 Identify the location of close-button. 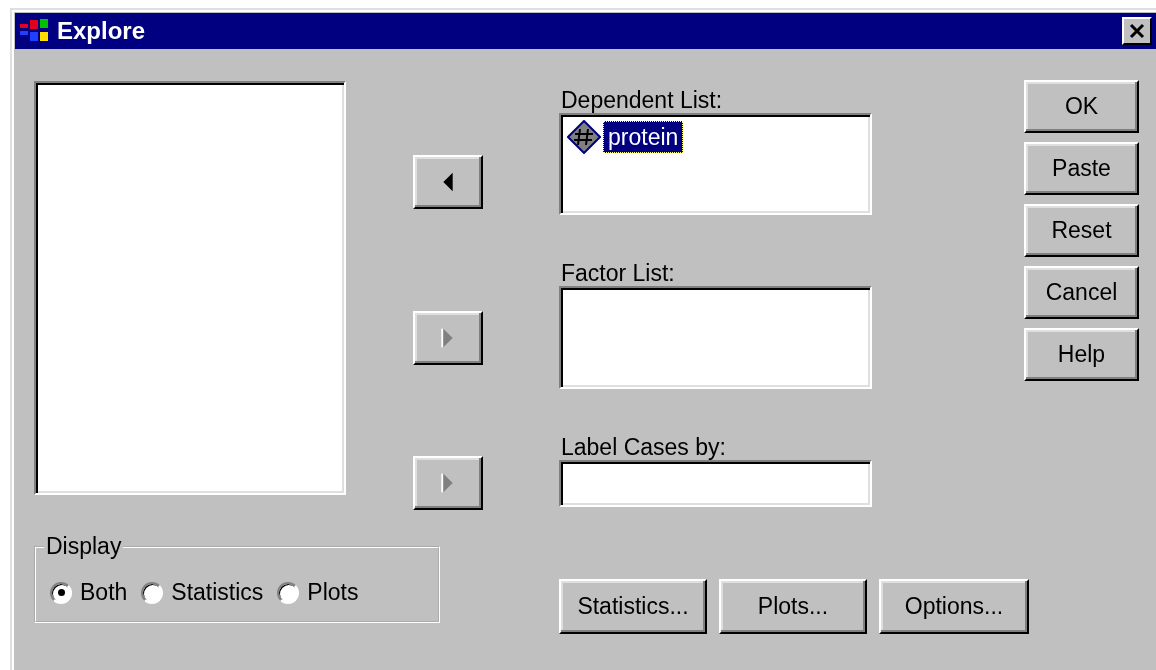
(1137, 31).